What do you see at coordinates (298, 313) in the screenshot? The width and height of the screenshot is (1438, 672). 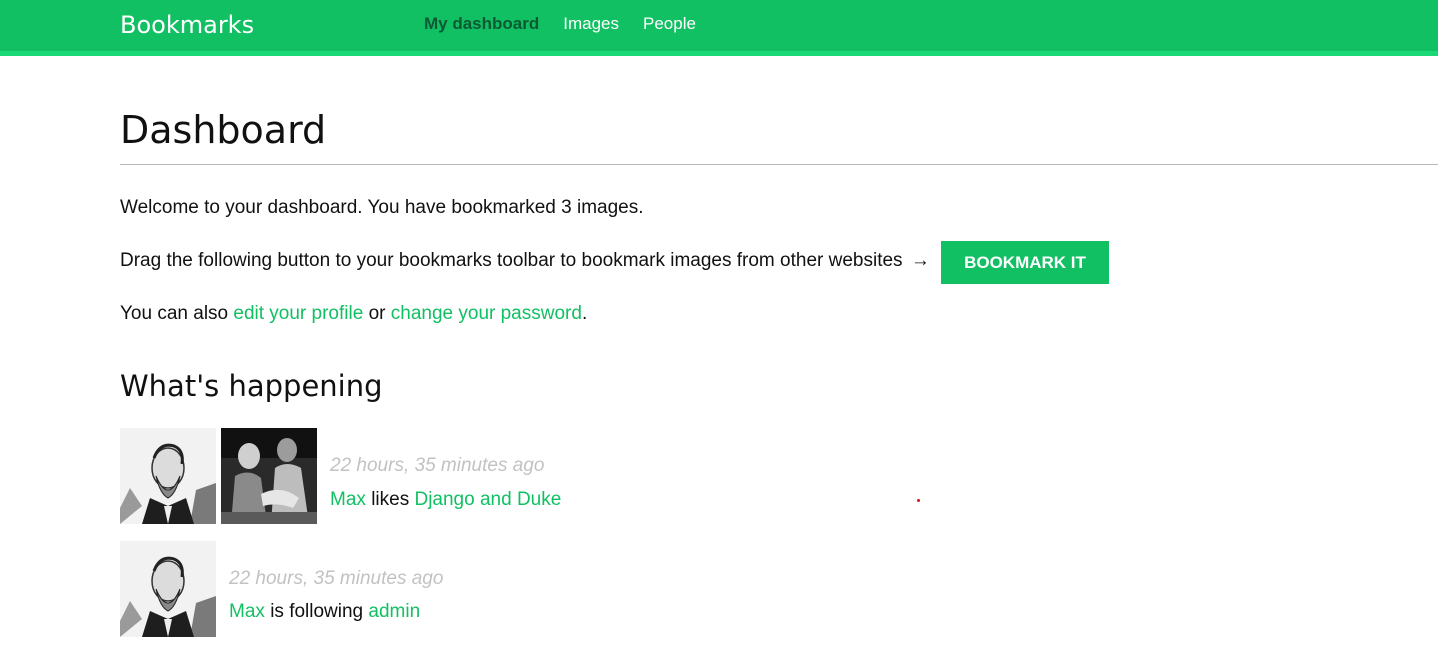 I see `edit-profile-link: edit your profile` at bounding box center [298, 313].